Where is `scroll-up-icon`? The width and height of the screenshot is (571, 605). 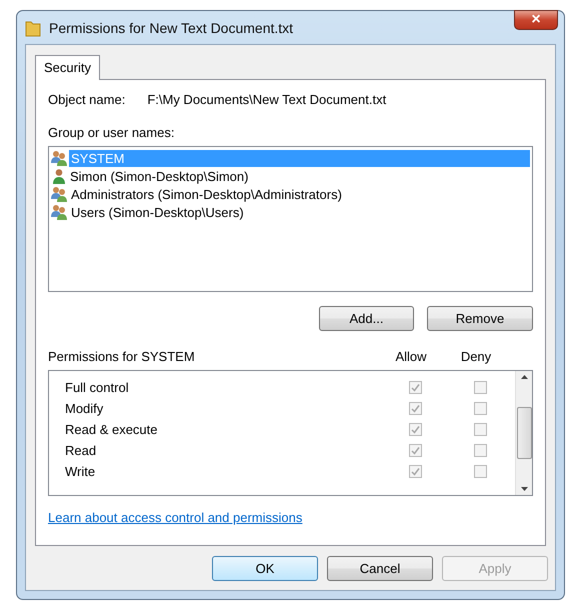
scroll-up-icon is located at coordinates (524, 377).